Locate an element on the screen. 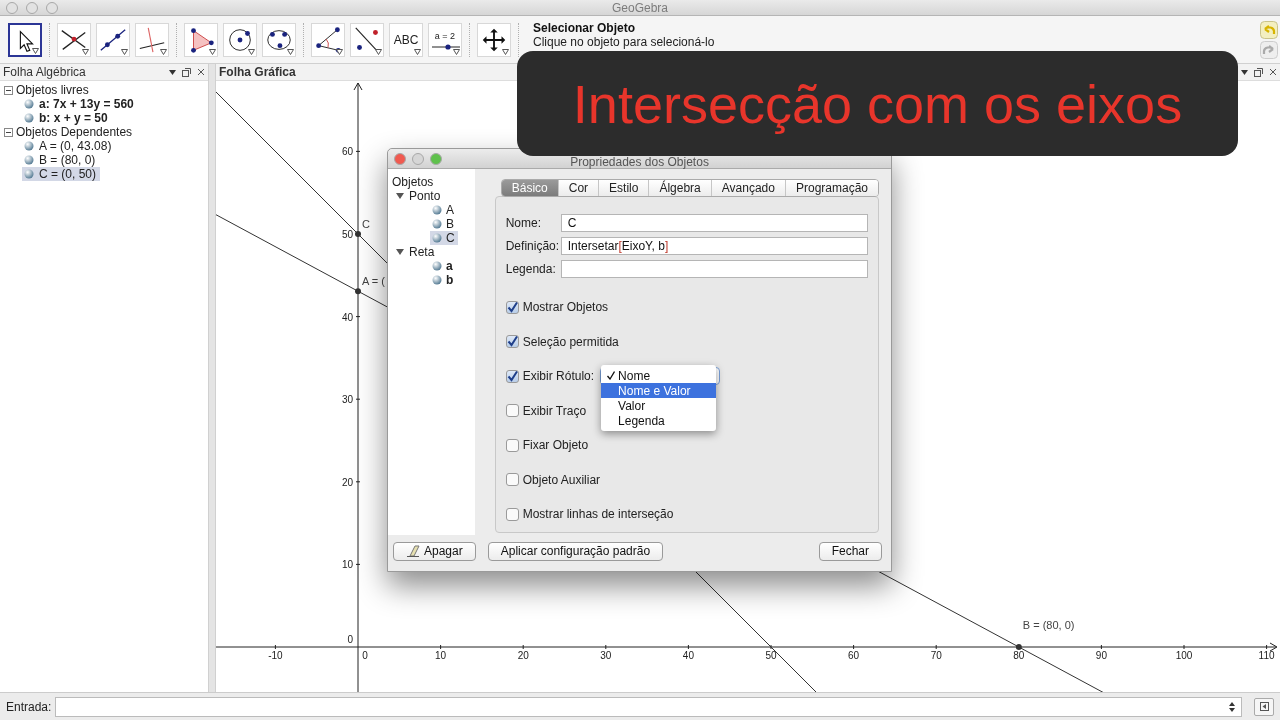  tick-label: 70 is located at coordinates (936, 655).